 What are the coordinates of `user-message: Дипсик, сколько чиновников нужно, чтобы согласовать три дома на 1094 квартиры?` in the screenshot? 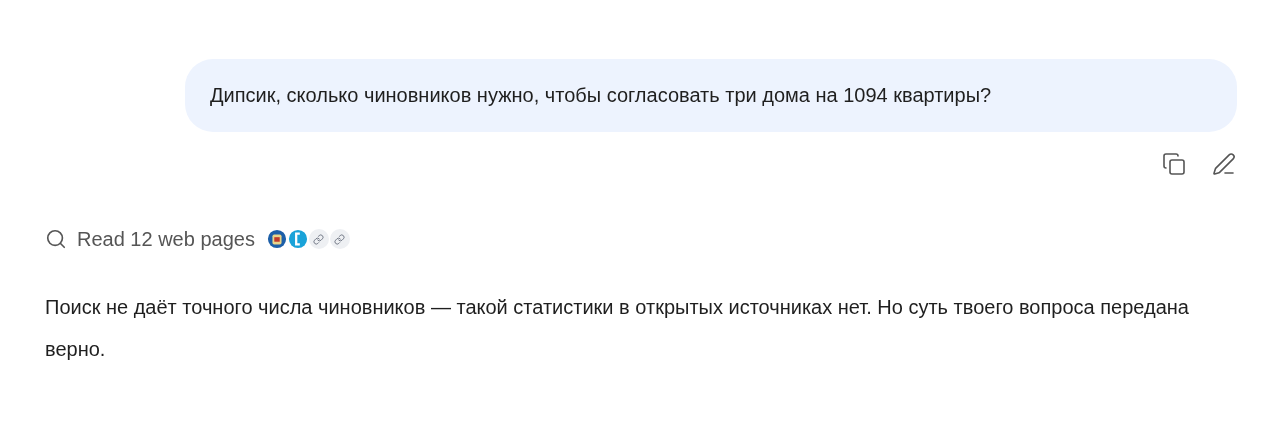 It's located at (601, 95).